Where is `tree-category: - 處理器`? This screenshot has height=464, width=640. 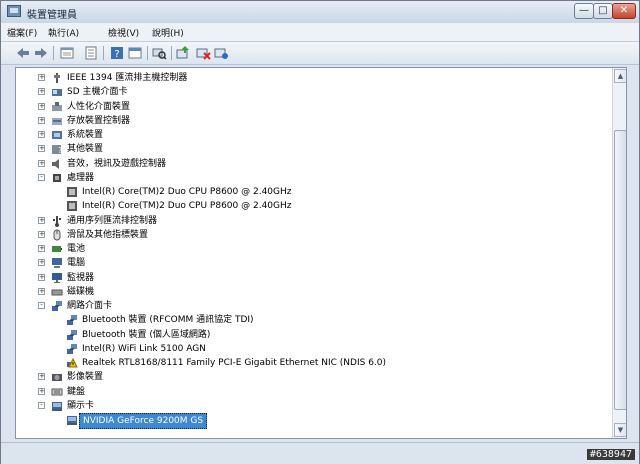 tree-category: - 處理器 is located at coordinates (313, 178).